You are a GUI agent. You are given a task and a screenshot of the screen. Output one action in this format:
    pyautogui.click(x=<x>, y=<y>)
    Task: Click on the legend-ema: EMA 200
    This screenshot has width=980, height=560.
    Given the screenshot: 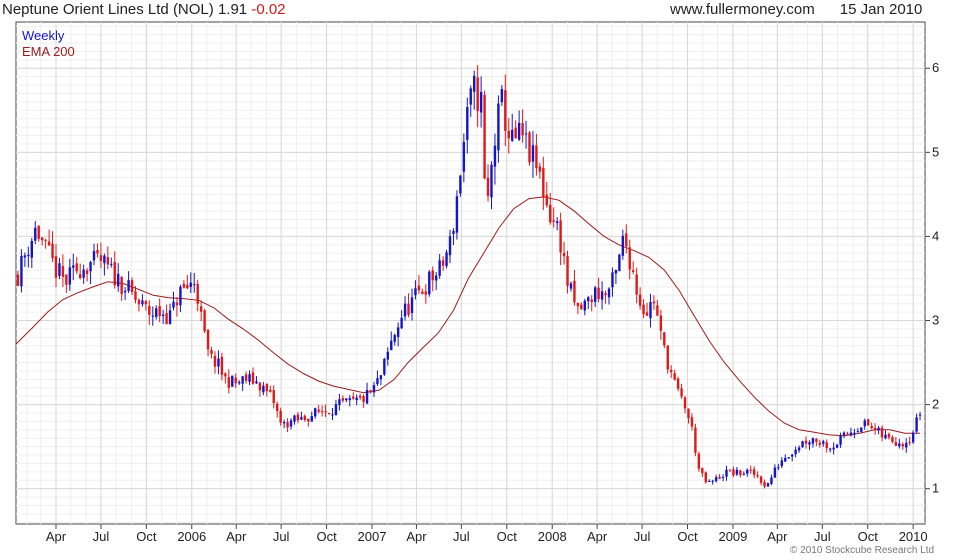 What is the action you would take?
    pyautogui.click(x=48, y=51)
    